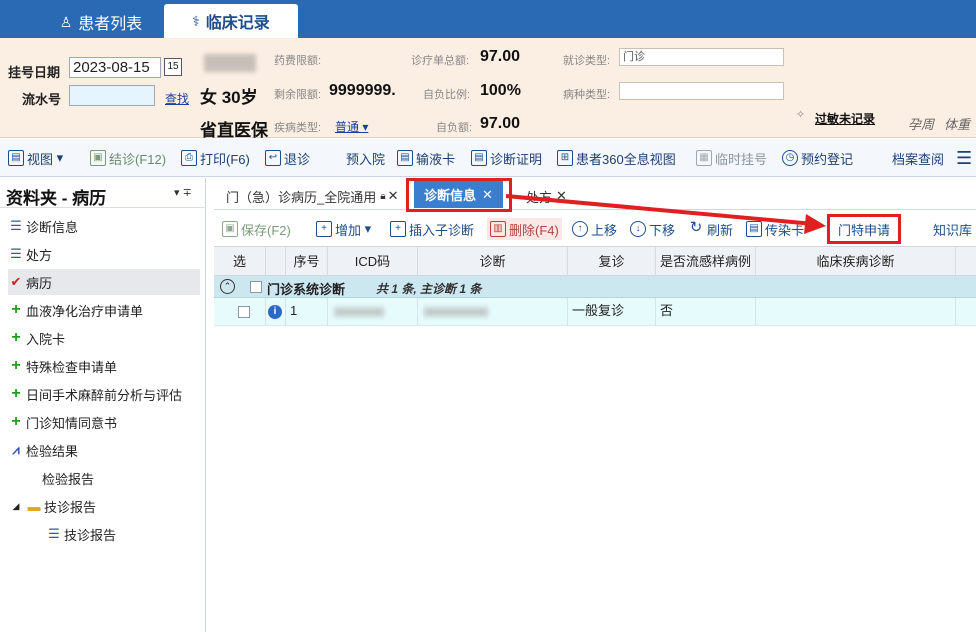 The height and width of the screenshot is (632, 976). What do you see at coordinates (256, 287) in the screenshot?
I see `group-checkbox` at bounding box center [256, 287].